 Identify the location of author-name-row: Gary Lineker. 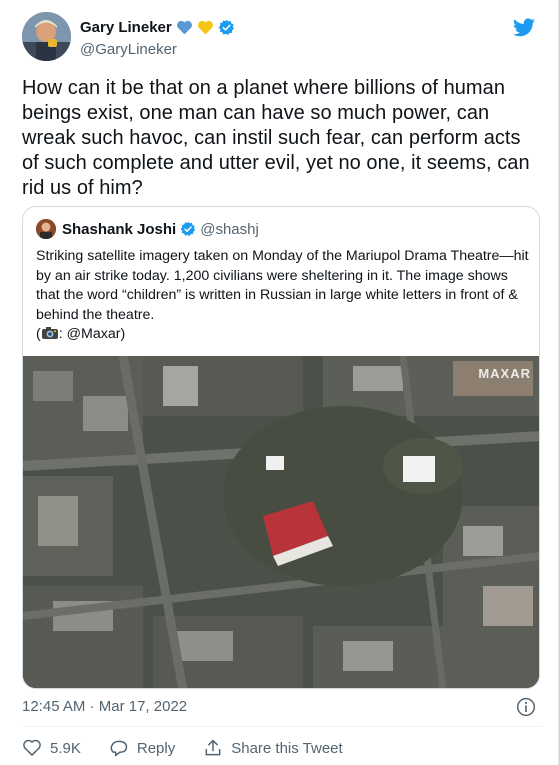
(157, 27).